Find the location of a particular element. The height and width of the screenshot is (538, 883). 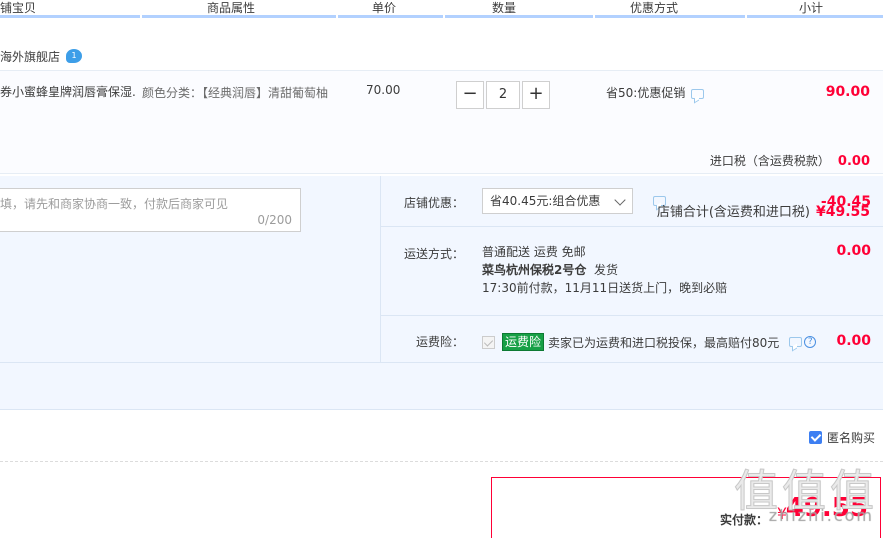

header-col-item: 铺宝贝 is located at coordinates (18, 8).